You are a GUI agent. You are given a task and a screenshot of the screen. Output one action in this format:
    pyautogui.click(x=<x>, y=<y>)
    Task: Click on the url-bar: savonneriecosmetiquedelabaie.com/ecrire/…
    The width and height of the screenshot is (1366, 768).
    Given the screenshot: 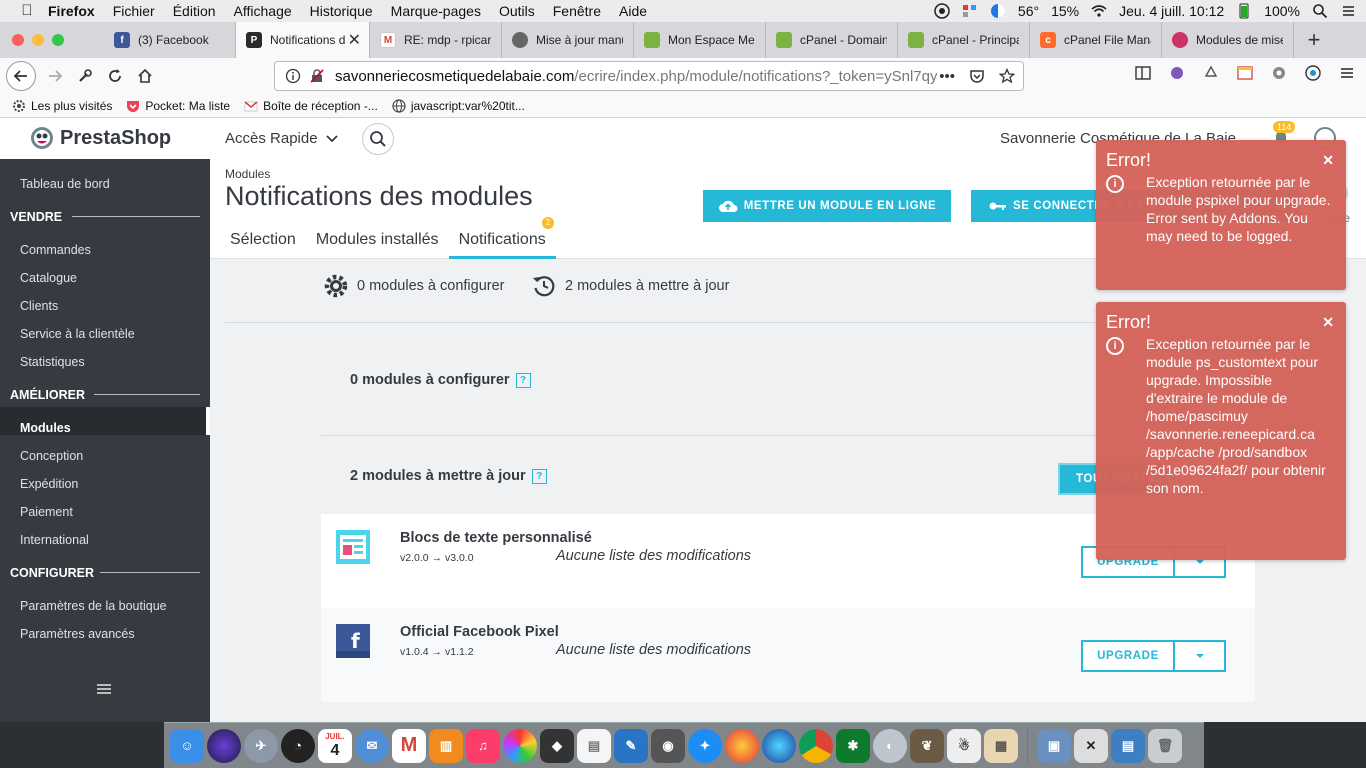 What is the action you would take?
    pyautogui.click(x=649, y=76)
    